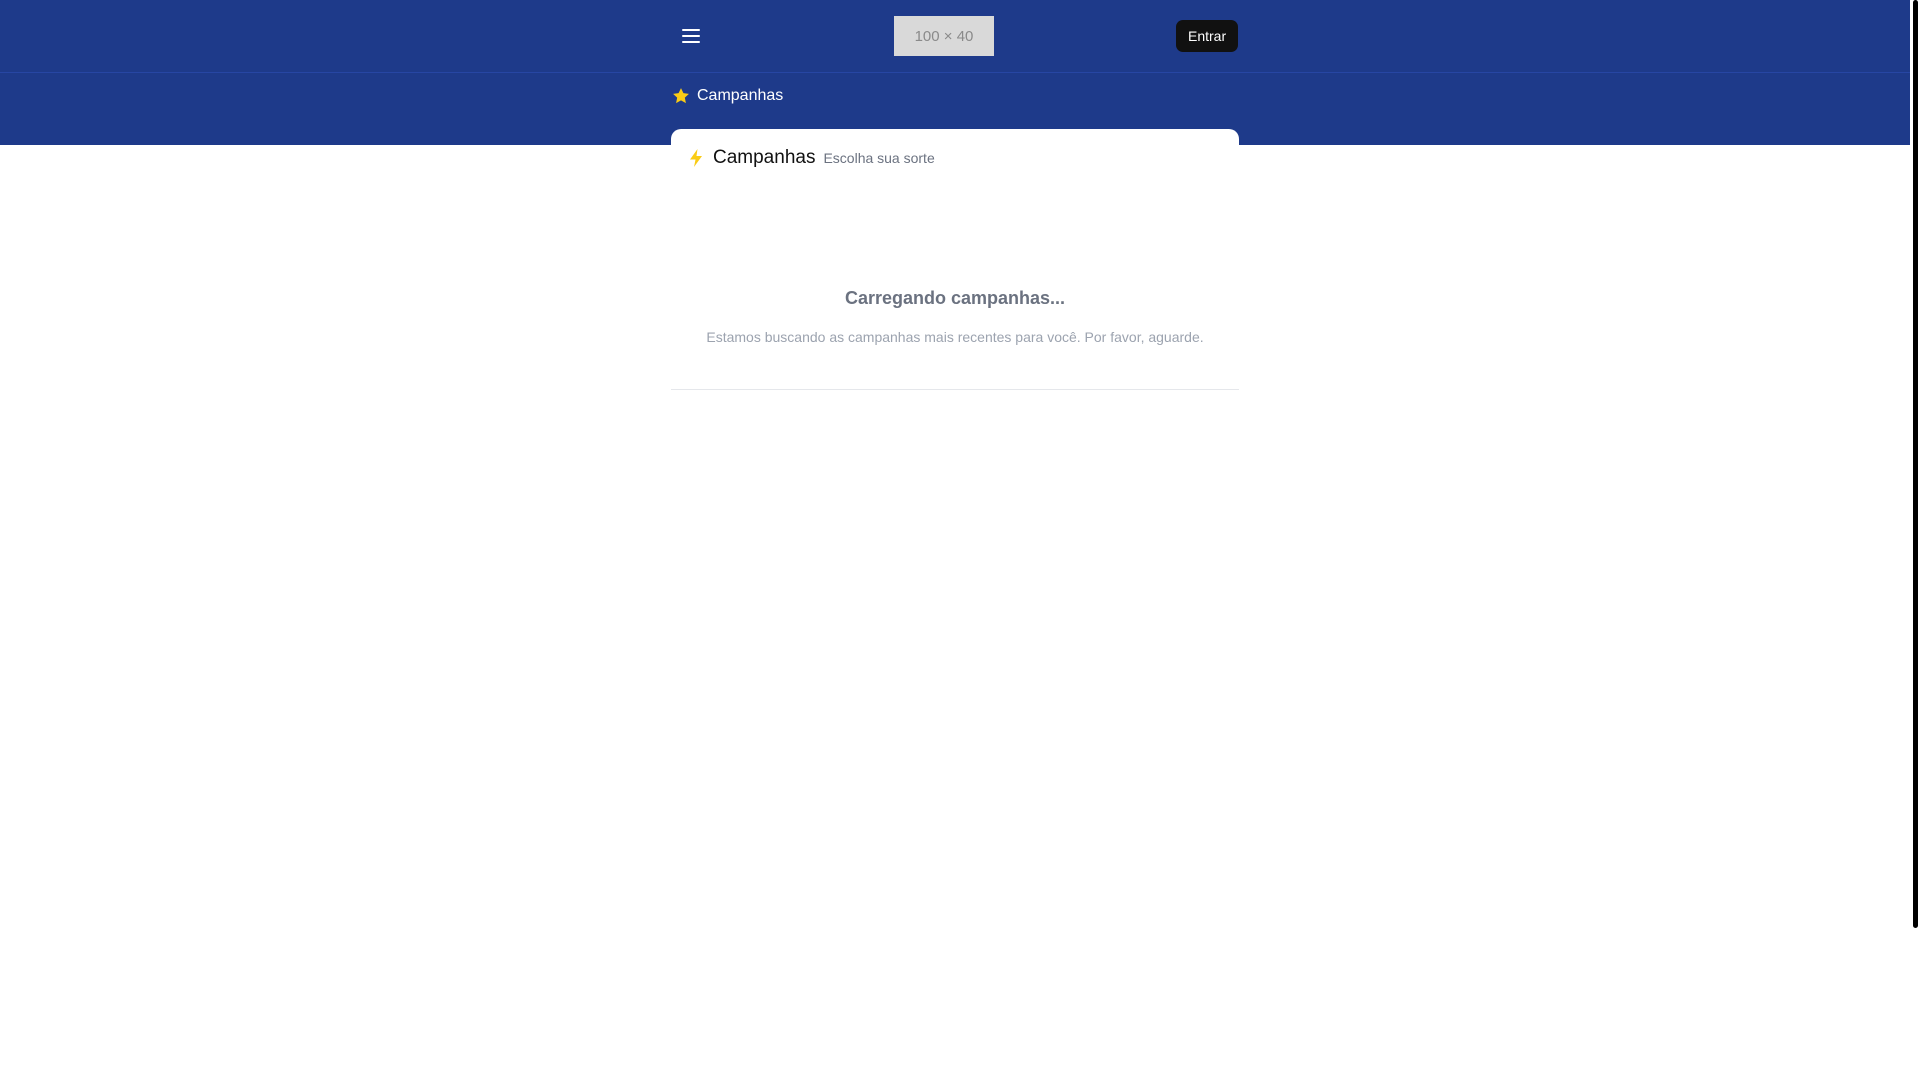 This screenshot has height=1080, width=1920. Describe the element at coordinates (740, 96) in the screenshot. I see `breadcrumb-label: Campanhas` at that location.